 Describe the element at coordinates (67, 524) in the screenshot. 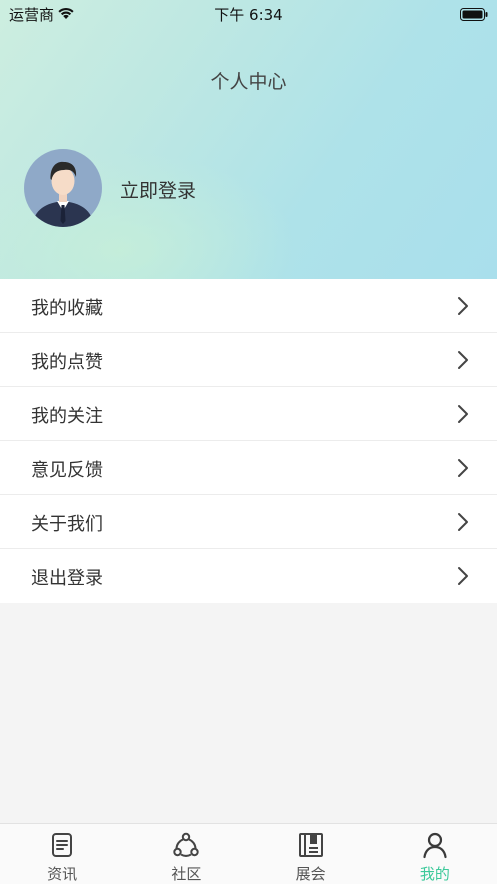

I see `menu-item-label: 关于我们` at that location.